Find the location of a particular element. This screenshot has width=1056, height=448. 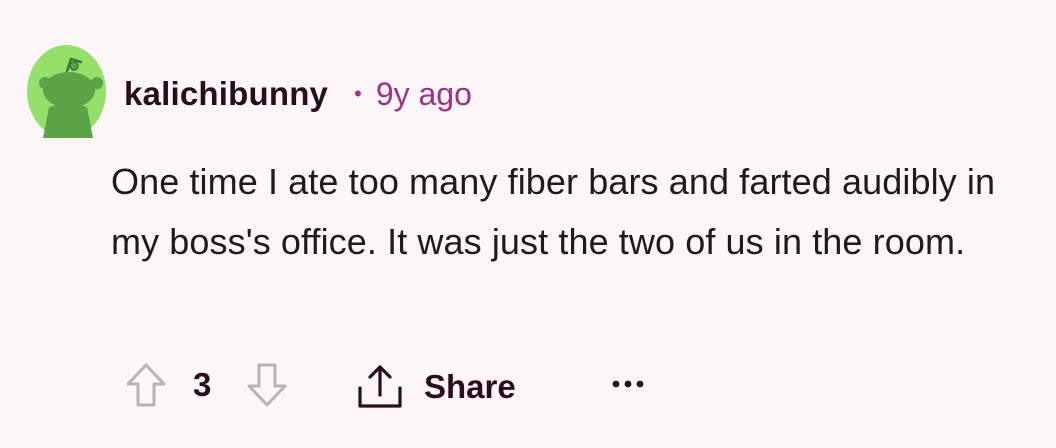

avatar is located at coordinates (66, 91).